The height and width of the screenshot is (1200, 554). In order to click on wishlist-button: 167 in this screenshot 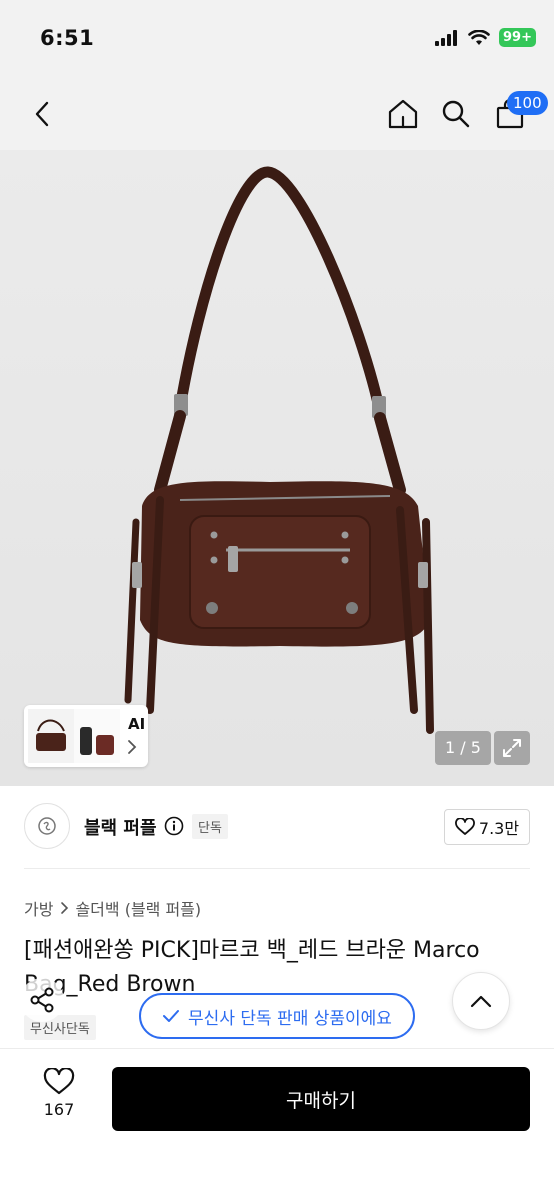, I will do `click(59, 1093)`.